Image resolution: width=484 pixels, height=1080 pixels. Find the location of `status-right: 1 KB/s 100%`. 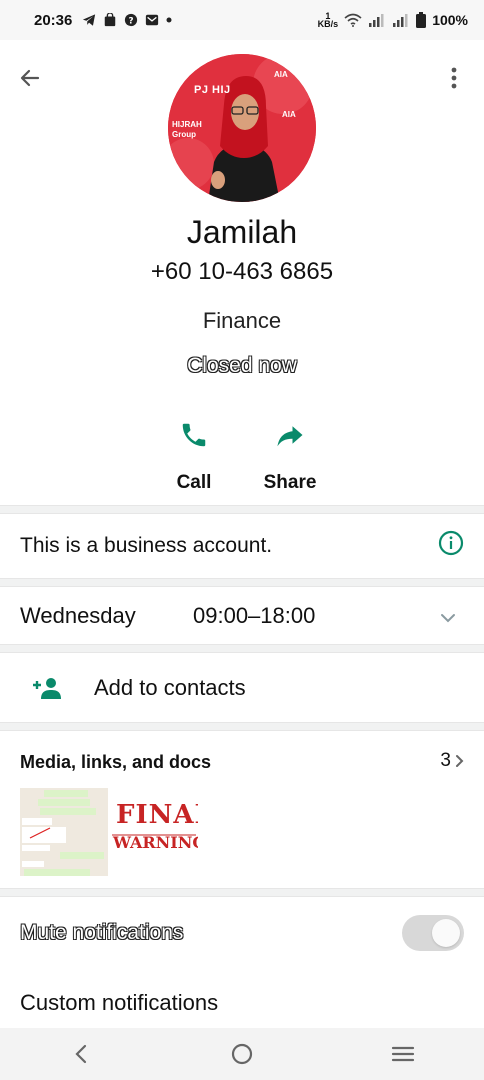

status-right: 1 KB/s 100% is located at coordinates (392, 20).